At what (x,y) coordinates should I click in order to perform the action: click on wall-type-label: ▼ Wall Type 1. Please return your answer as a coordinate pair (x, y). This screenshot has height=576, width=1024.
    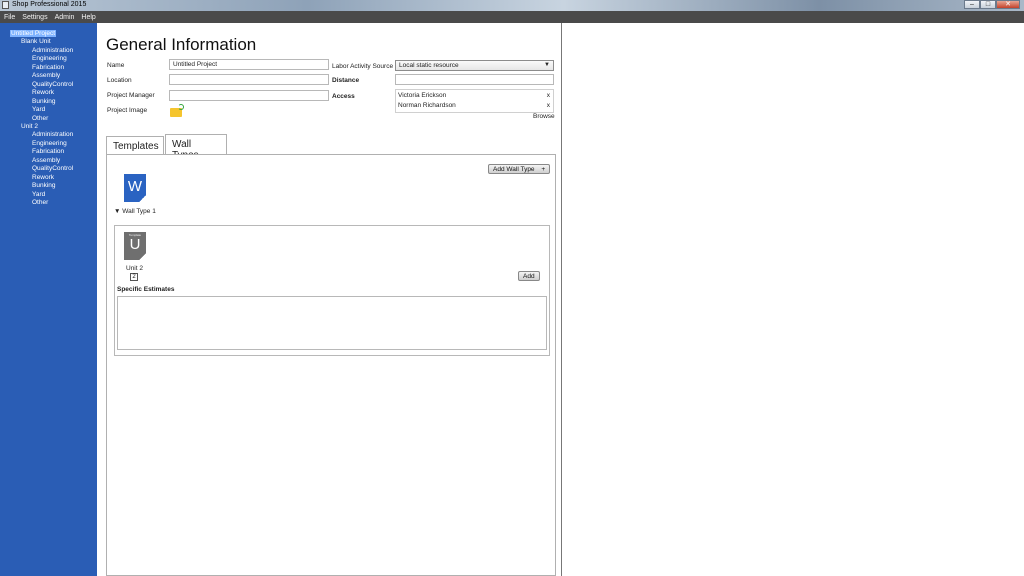
    Looking at the image, I should click on (135, 211).